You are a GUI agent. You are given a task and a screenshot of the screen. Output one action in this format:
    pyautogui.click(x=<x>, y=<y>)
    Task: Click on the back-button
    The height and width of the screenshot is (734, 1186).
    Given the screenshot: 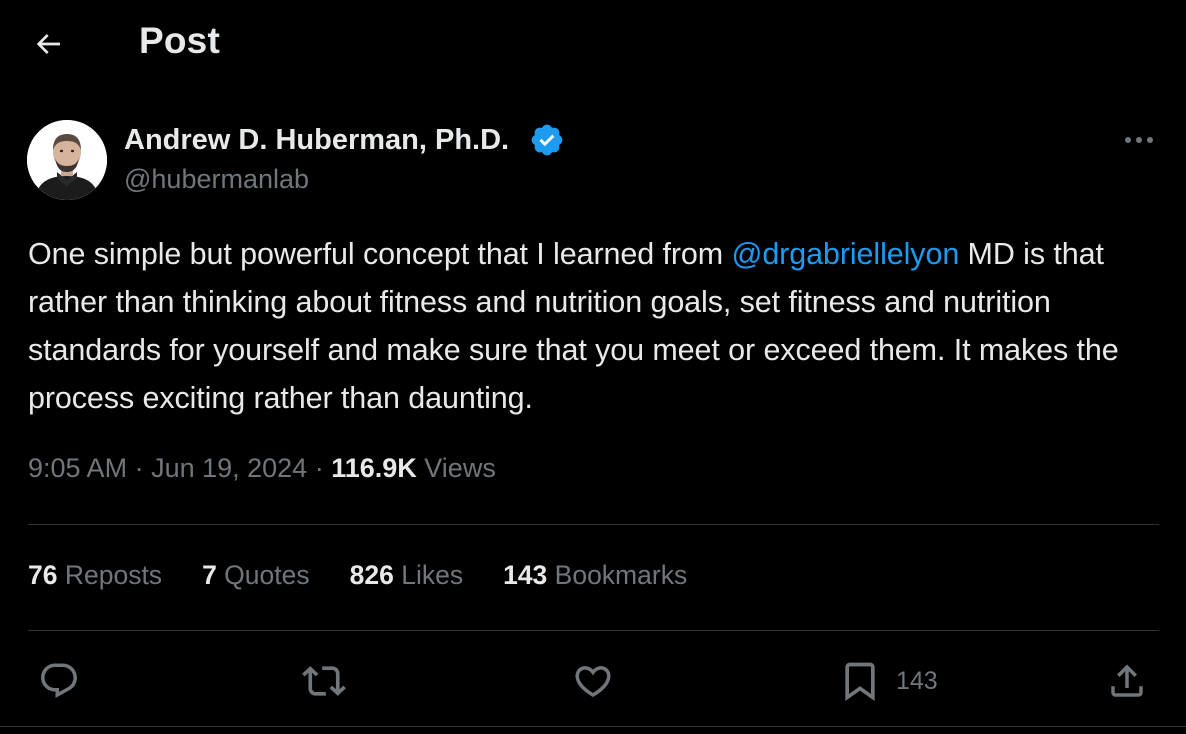 What is the action you would take?
    pyautogui.click(x=48, y=44)
    